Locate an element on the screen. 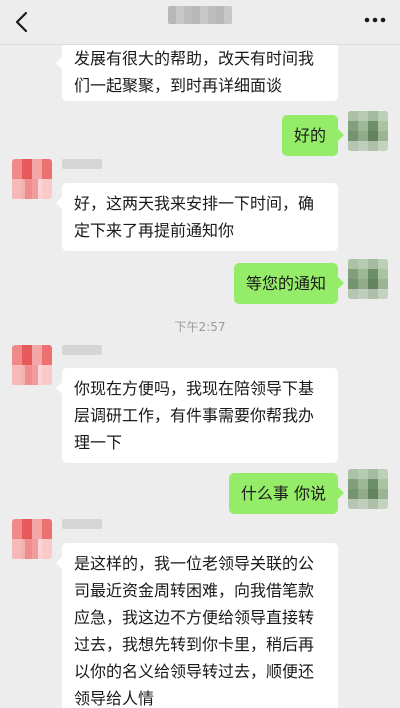 The image size is (400, 708). chat-title-blurred is located at coordinates (200, 15).